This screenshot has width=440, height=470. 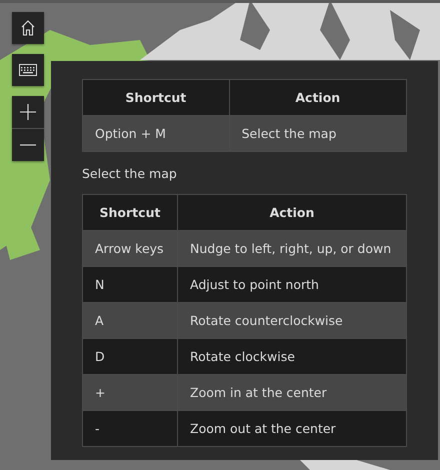 I want to click on home-button, so click(x=28, y=28).